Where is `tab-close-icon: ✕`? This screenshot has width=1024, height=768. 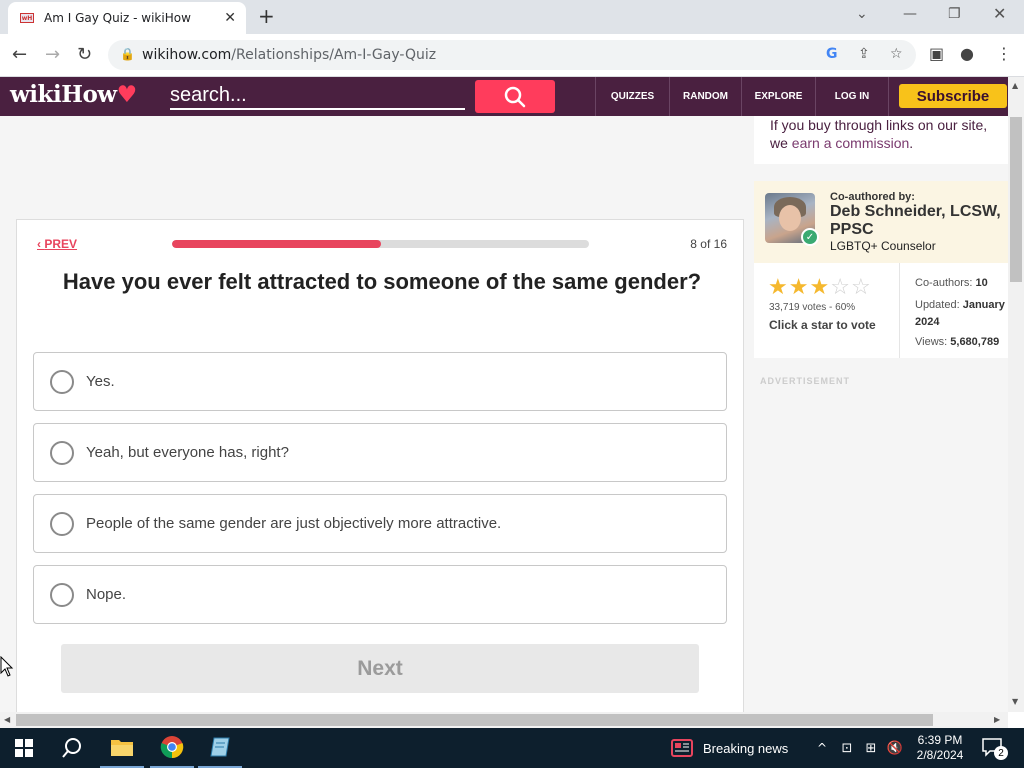
tab-close-icon: ✕ is located at coordinates (230, 18).